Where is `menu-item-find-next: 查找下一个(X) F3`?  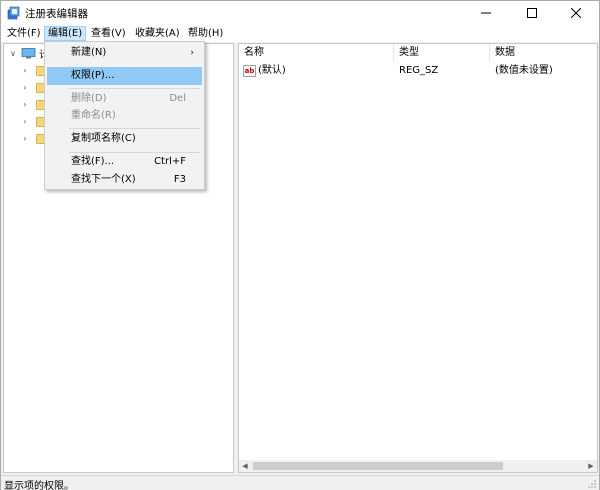
menu-item-find-next: 查找下一个(X) F3 is located at coordinates (124, 180).